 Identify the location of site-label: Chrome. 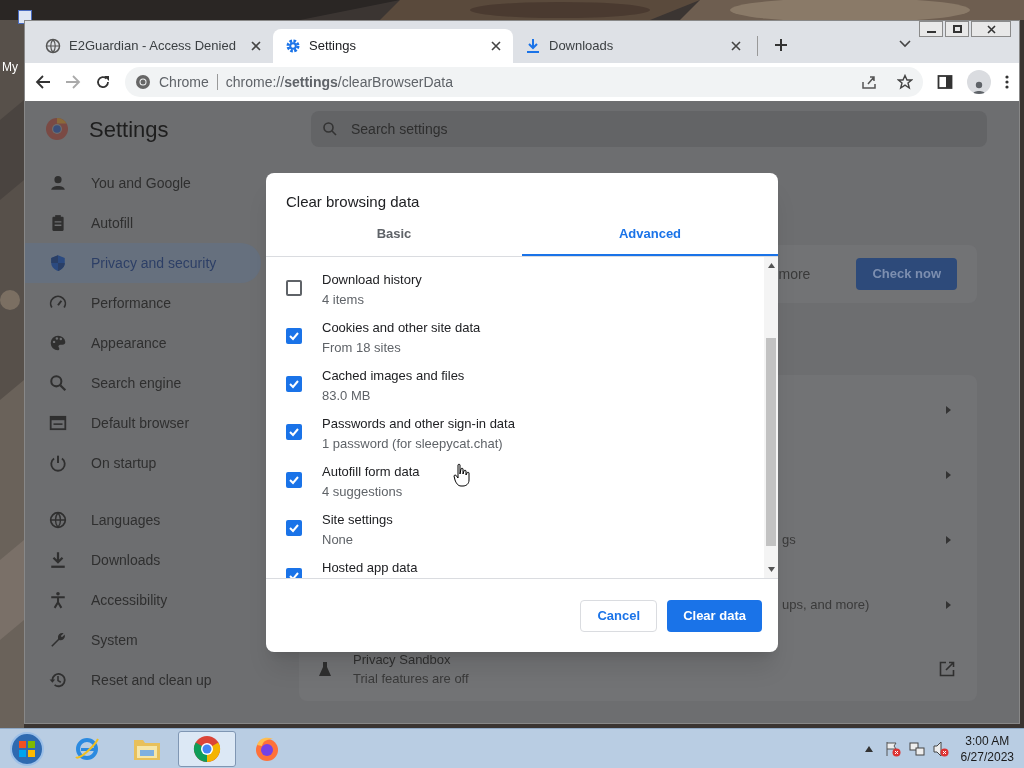
(184, 82).